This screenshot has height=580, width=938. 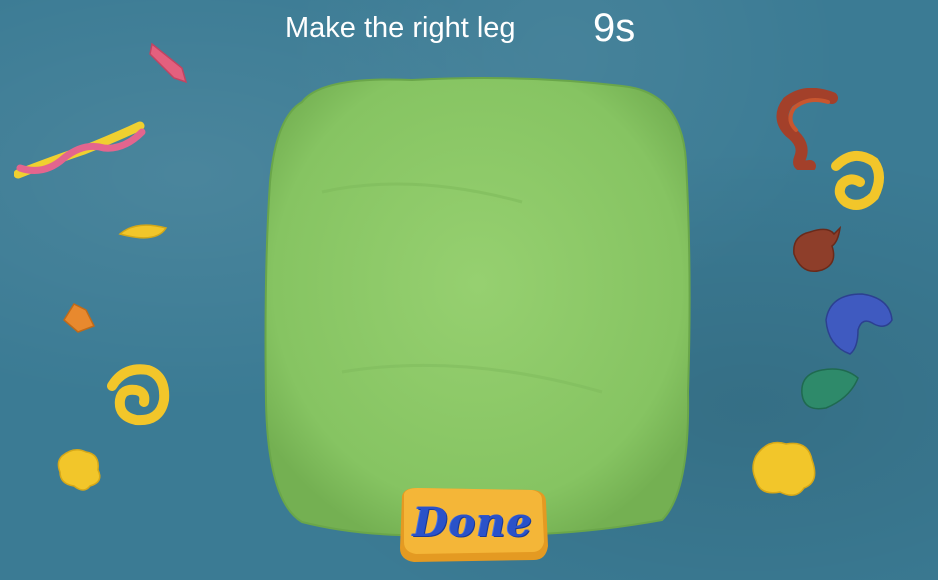 I want to click on yellow-leaf-piece, so click(x=143, y=232).